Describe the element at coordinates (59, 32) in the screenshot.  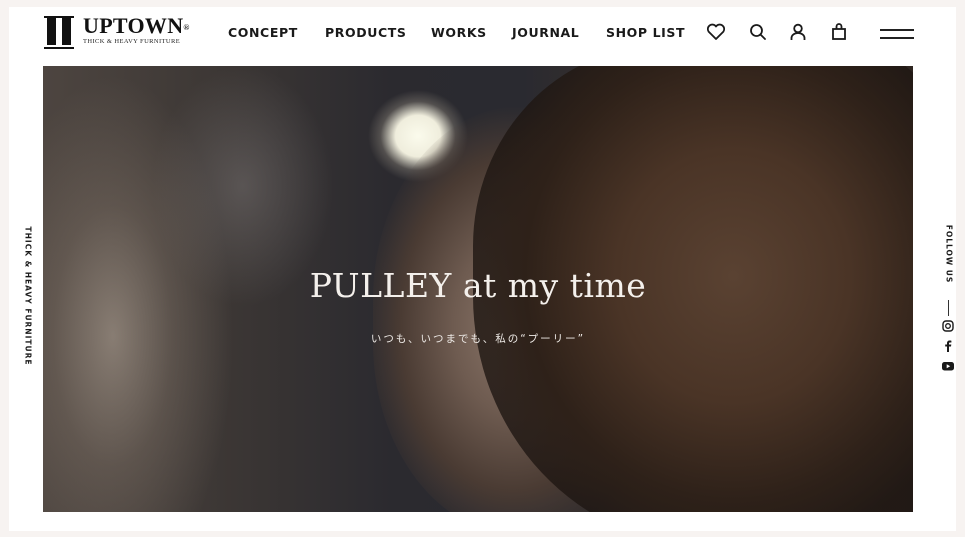
I see `logo-mark-icon` at that location.